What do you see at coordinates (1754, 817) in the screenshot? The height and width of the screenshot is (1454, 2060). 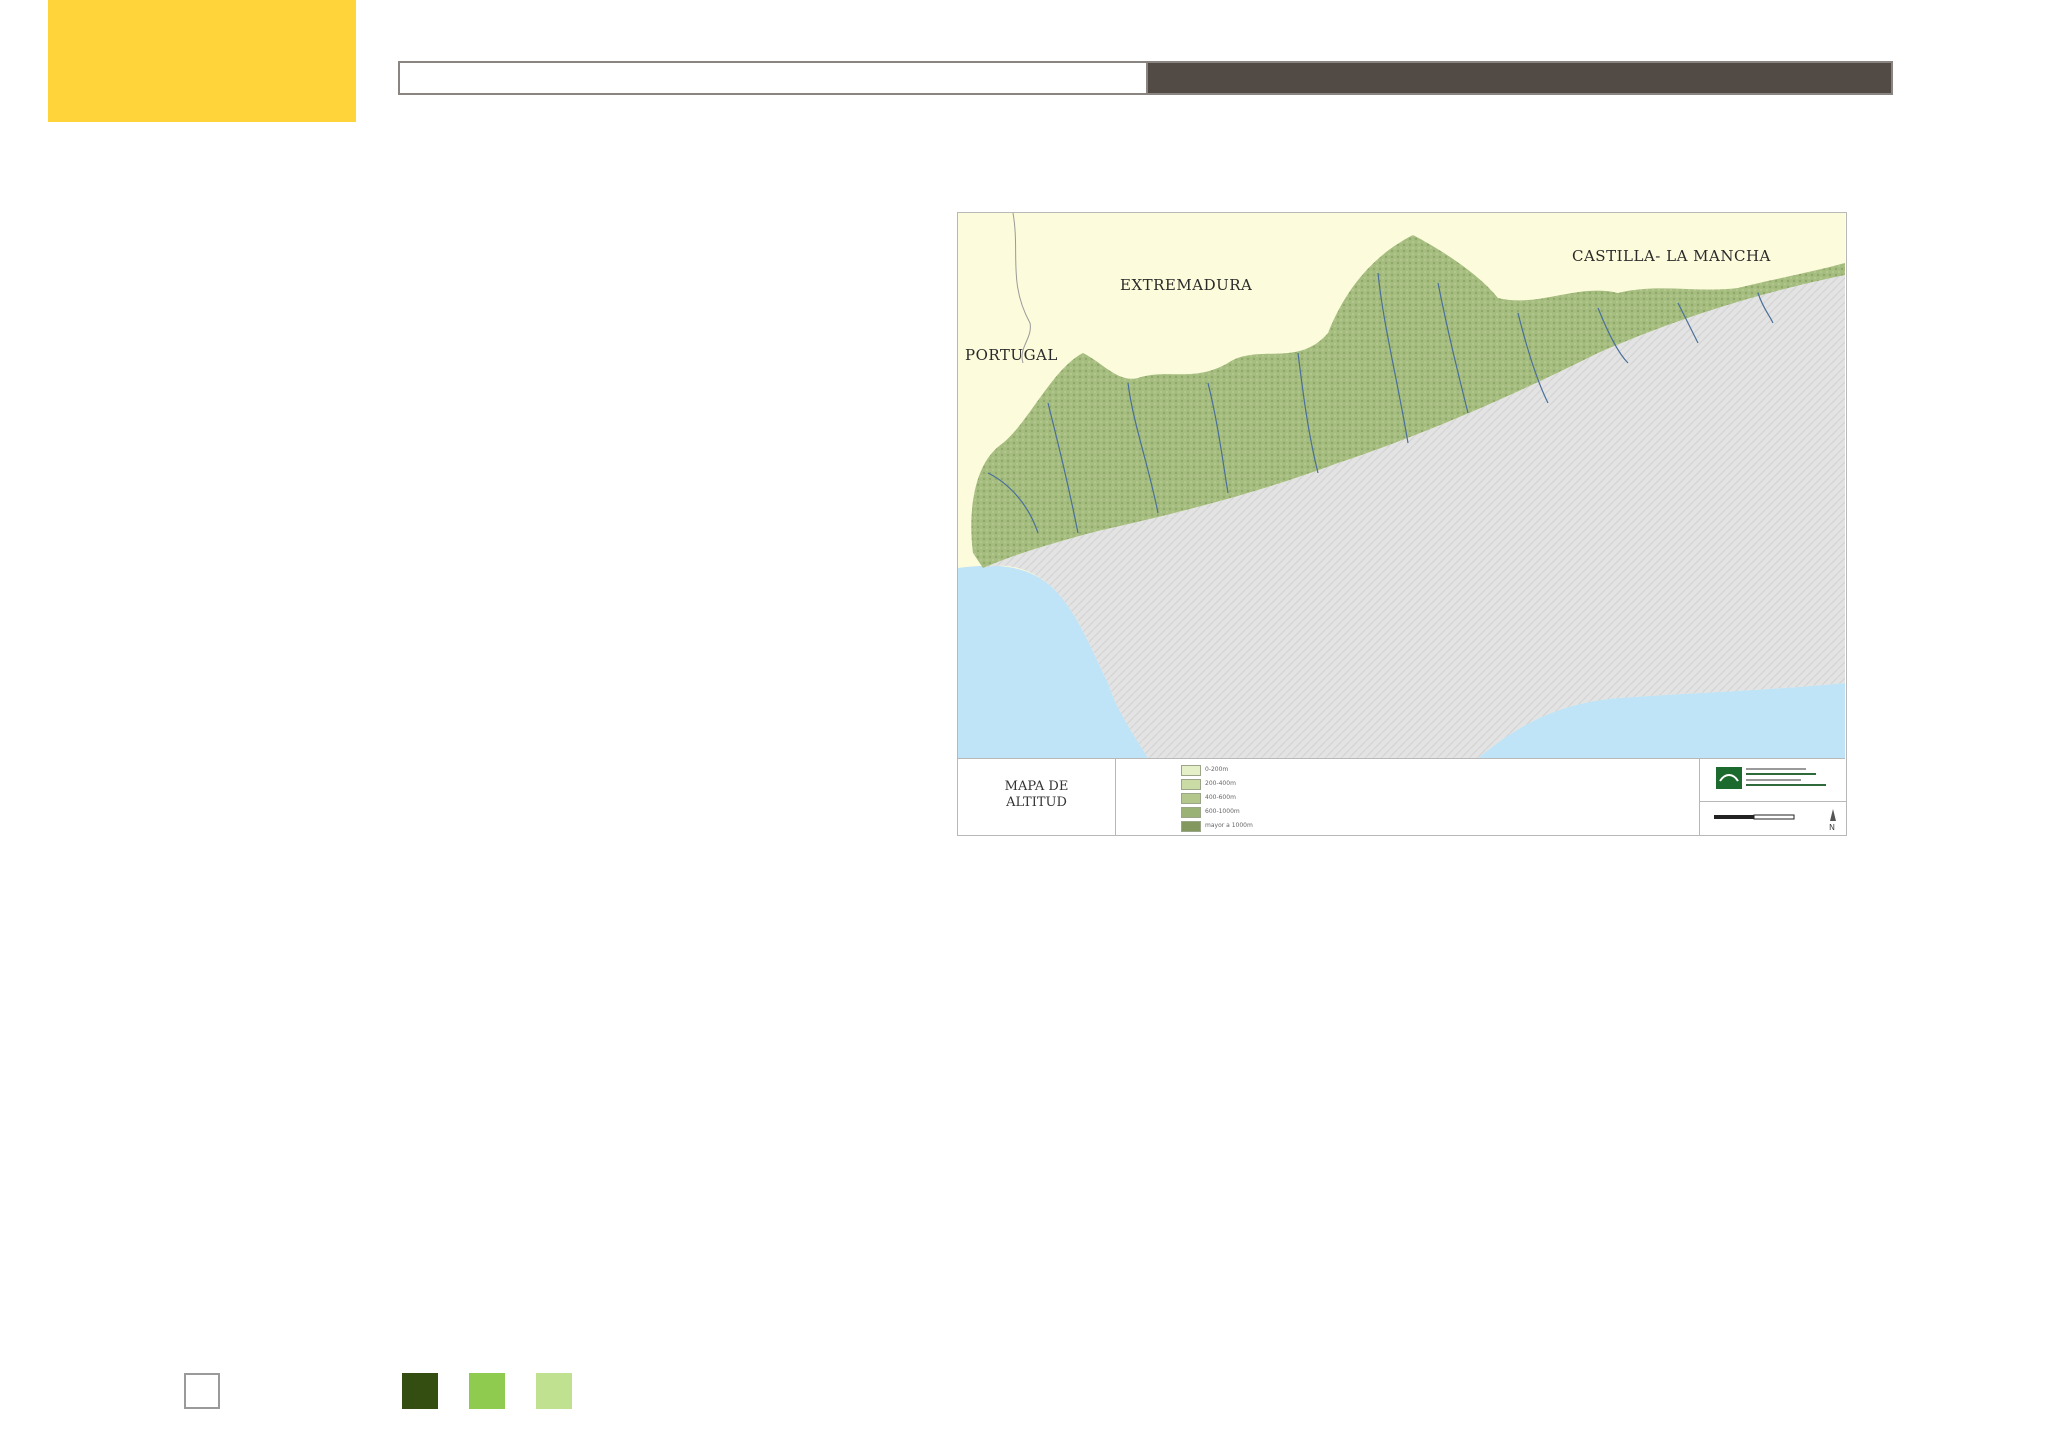 I see `scale-bar` at bounding box center [1754, 817].